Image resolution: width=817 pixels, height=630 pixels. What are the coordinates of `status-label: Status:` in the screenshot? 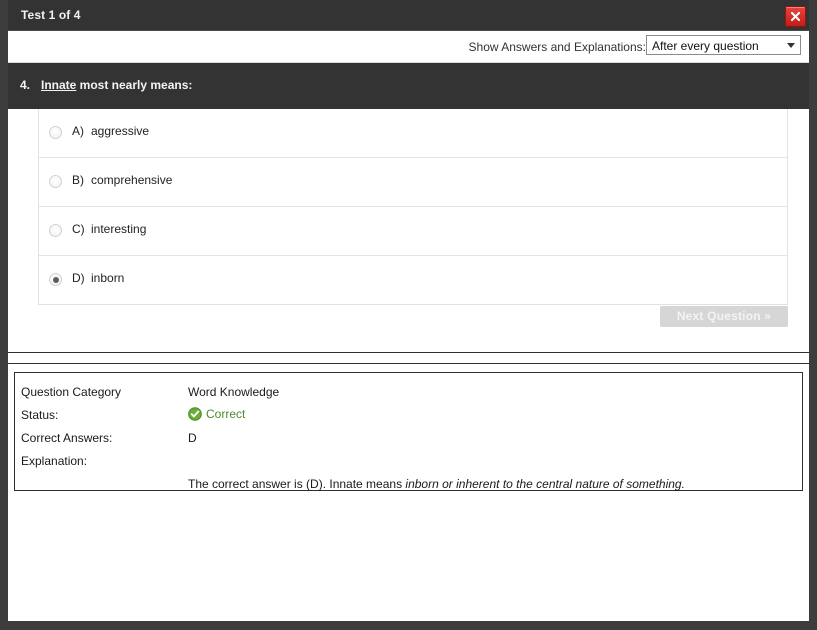 It's located at (40, 415).